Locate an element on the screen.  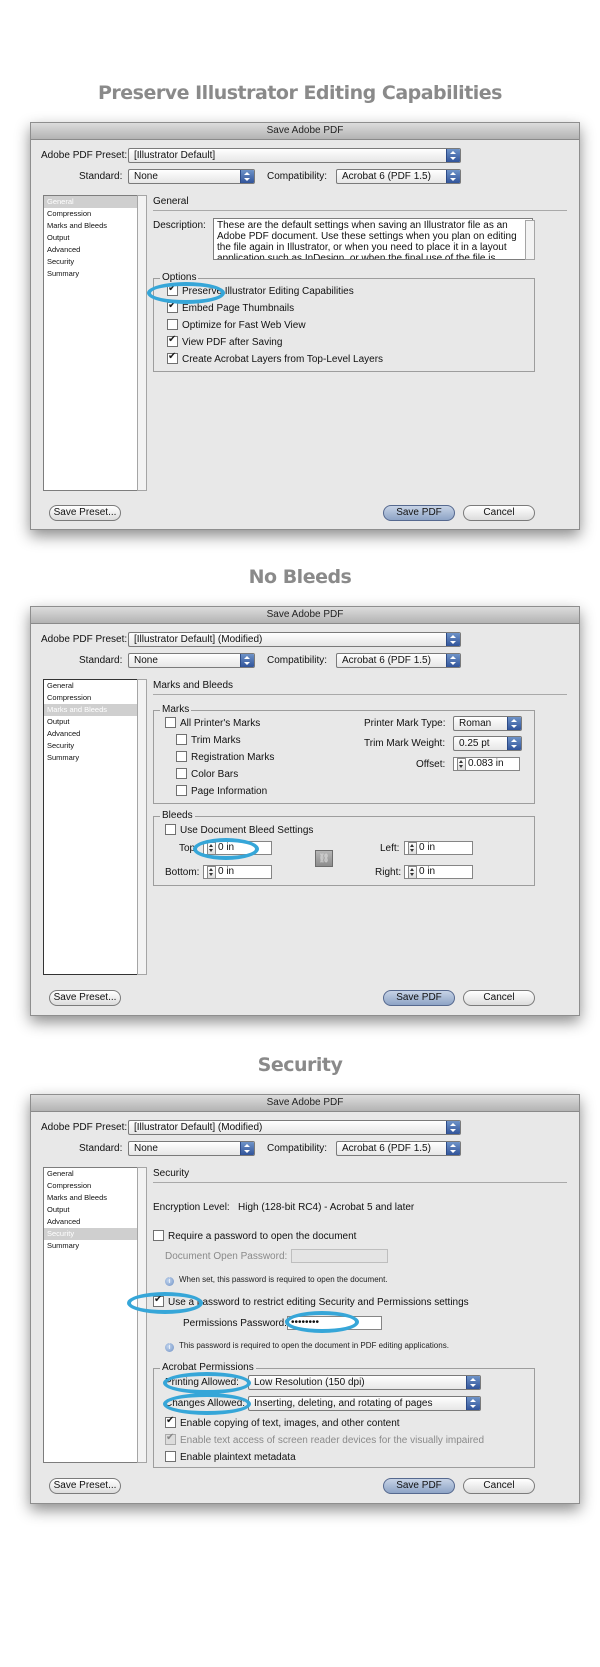
checkbox-label: Trim Marks is located at coordinates (216, 740).